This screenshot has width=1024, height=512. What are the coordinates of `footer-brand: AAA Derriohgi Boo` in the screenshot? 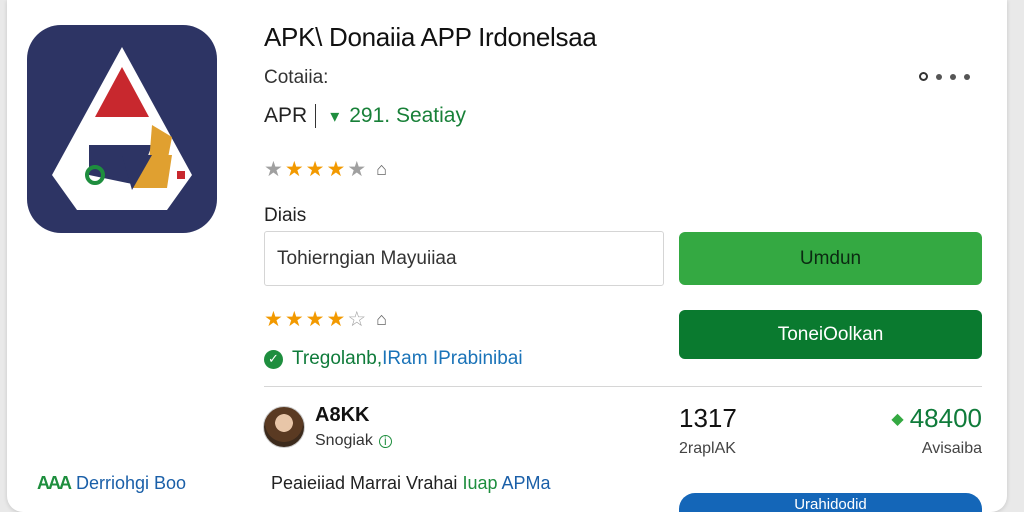 It's located at (111, 483).